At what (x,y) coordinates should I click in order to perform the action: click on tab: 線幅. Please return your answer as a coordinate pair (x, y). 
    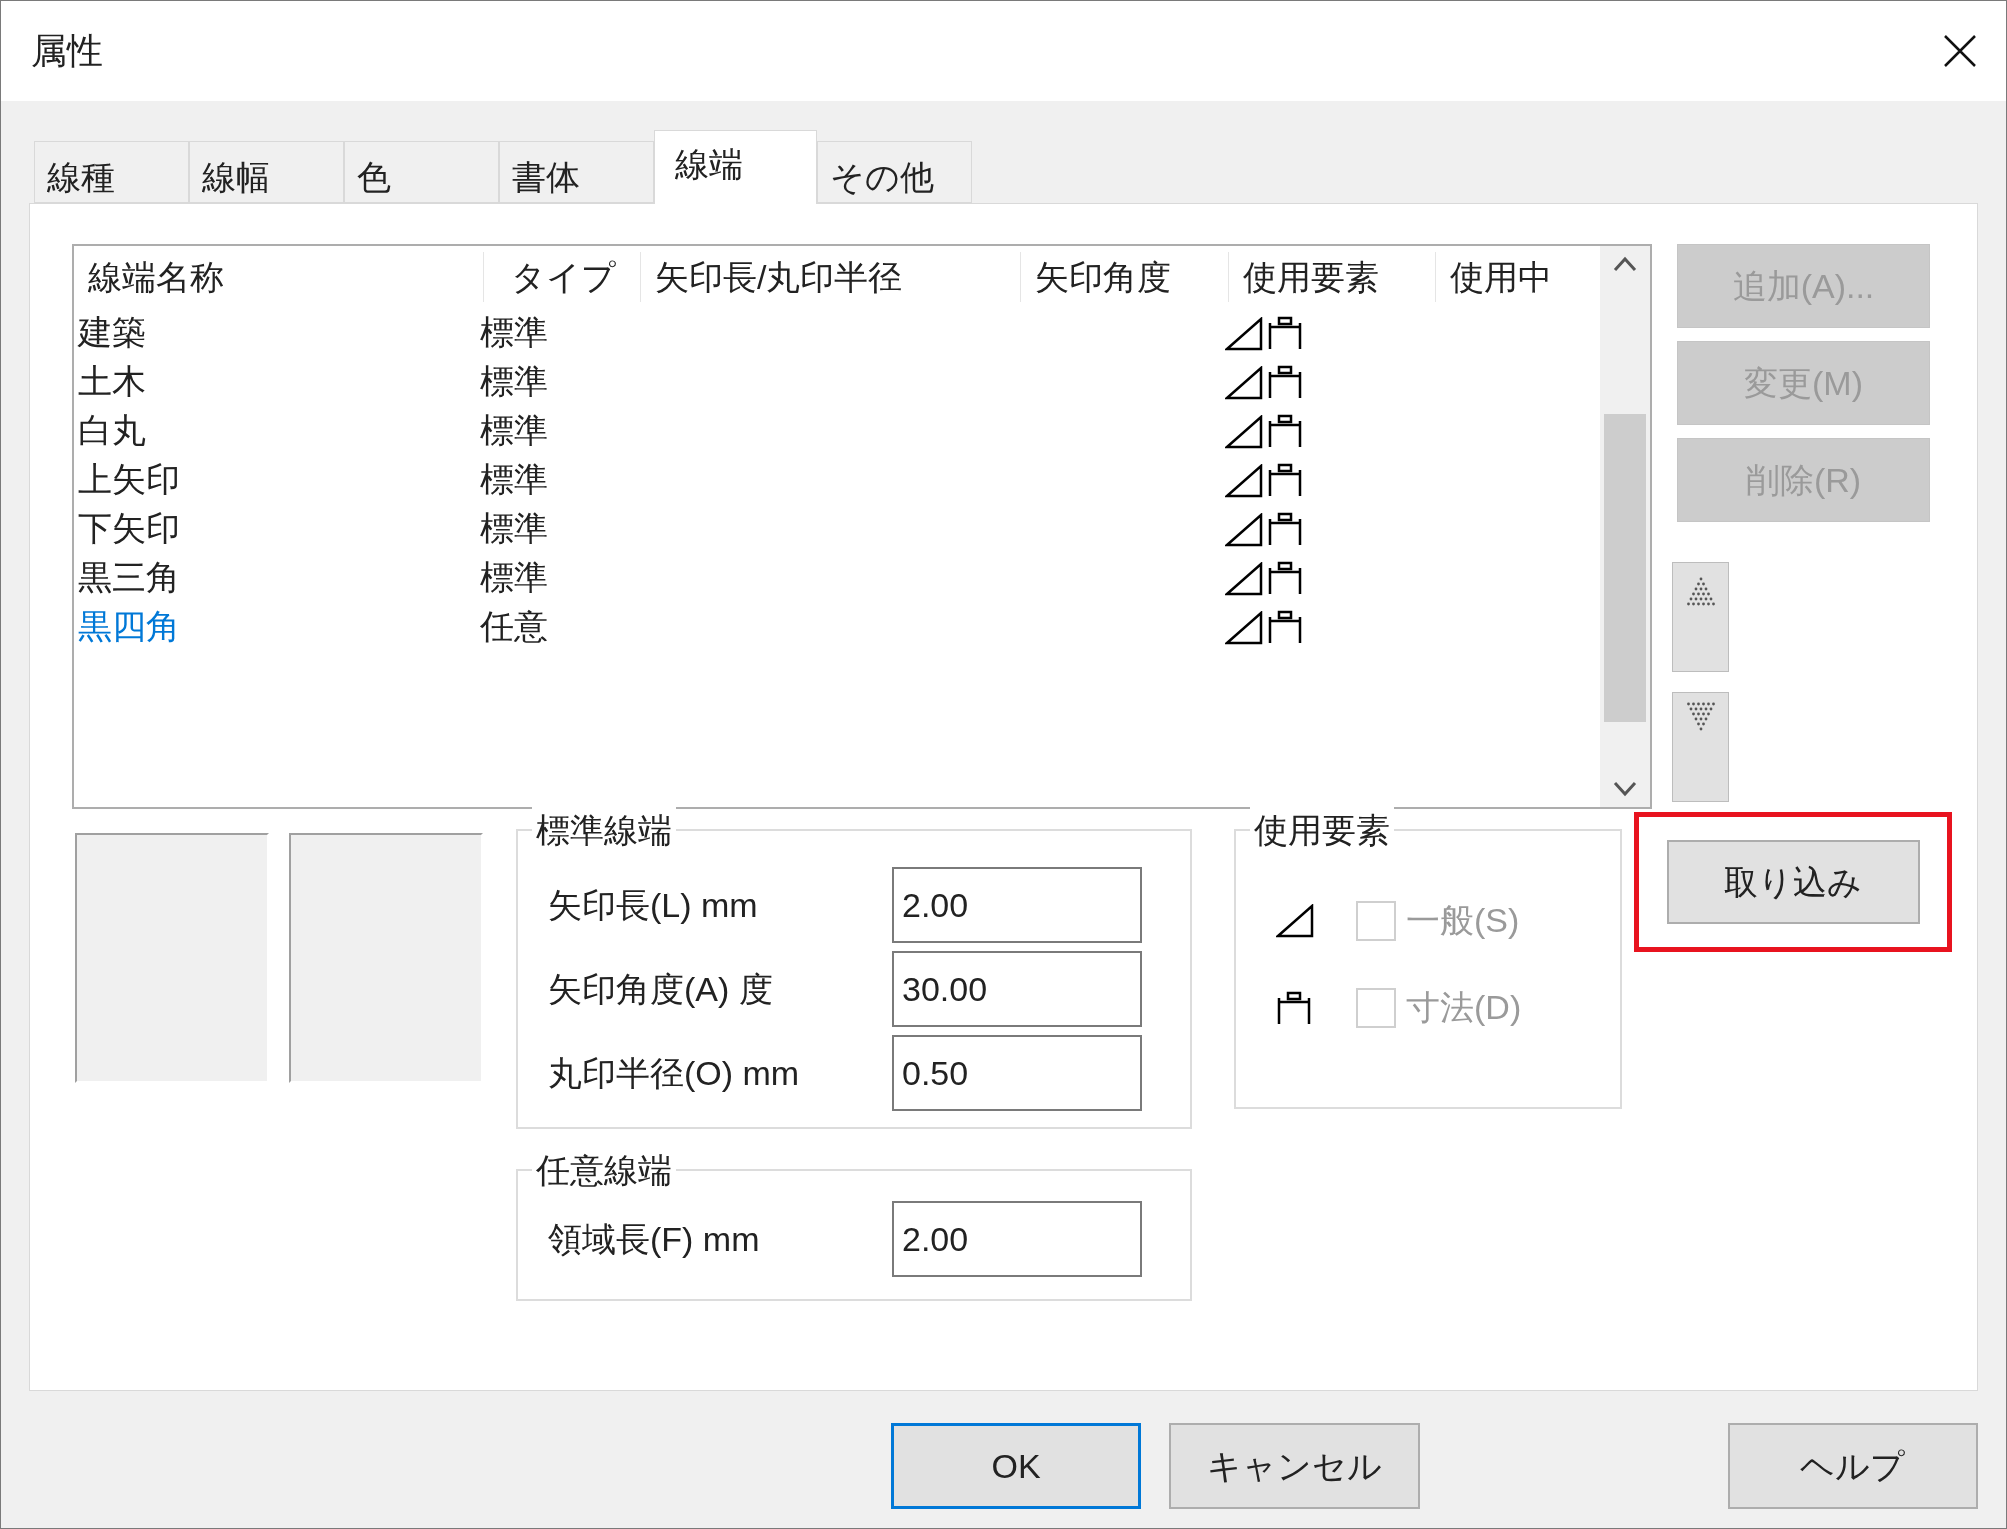
    Looking at the image, I should click on (266, 172).